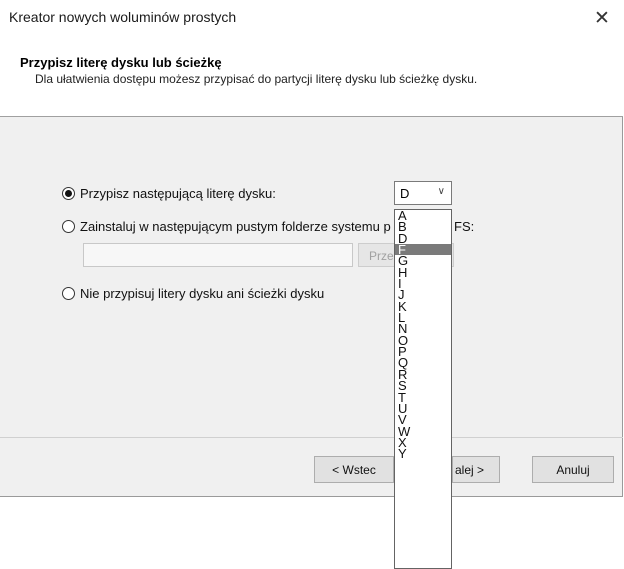  Describe the element at coordinates (464, 226) in the screenshot. I see `mount-folder-label-tail: FS:` at that location.